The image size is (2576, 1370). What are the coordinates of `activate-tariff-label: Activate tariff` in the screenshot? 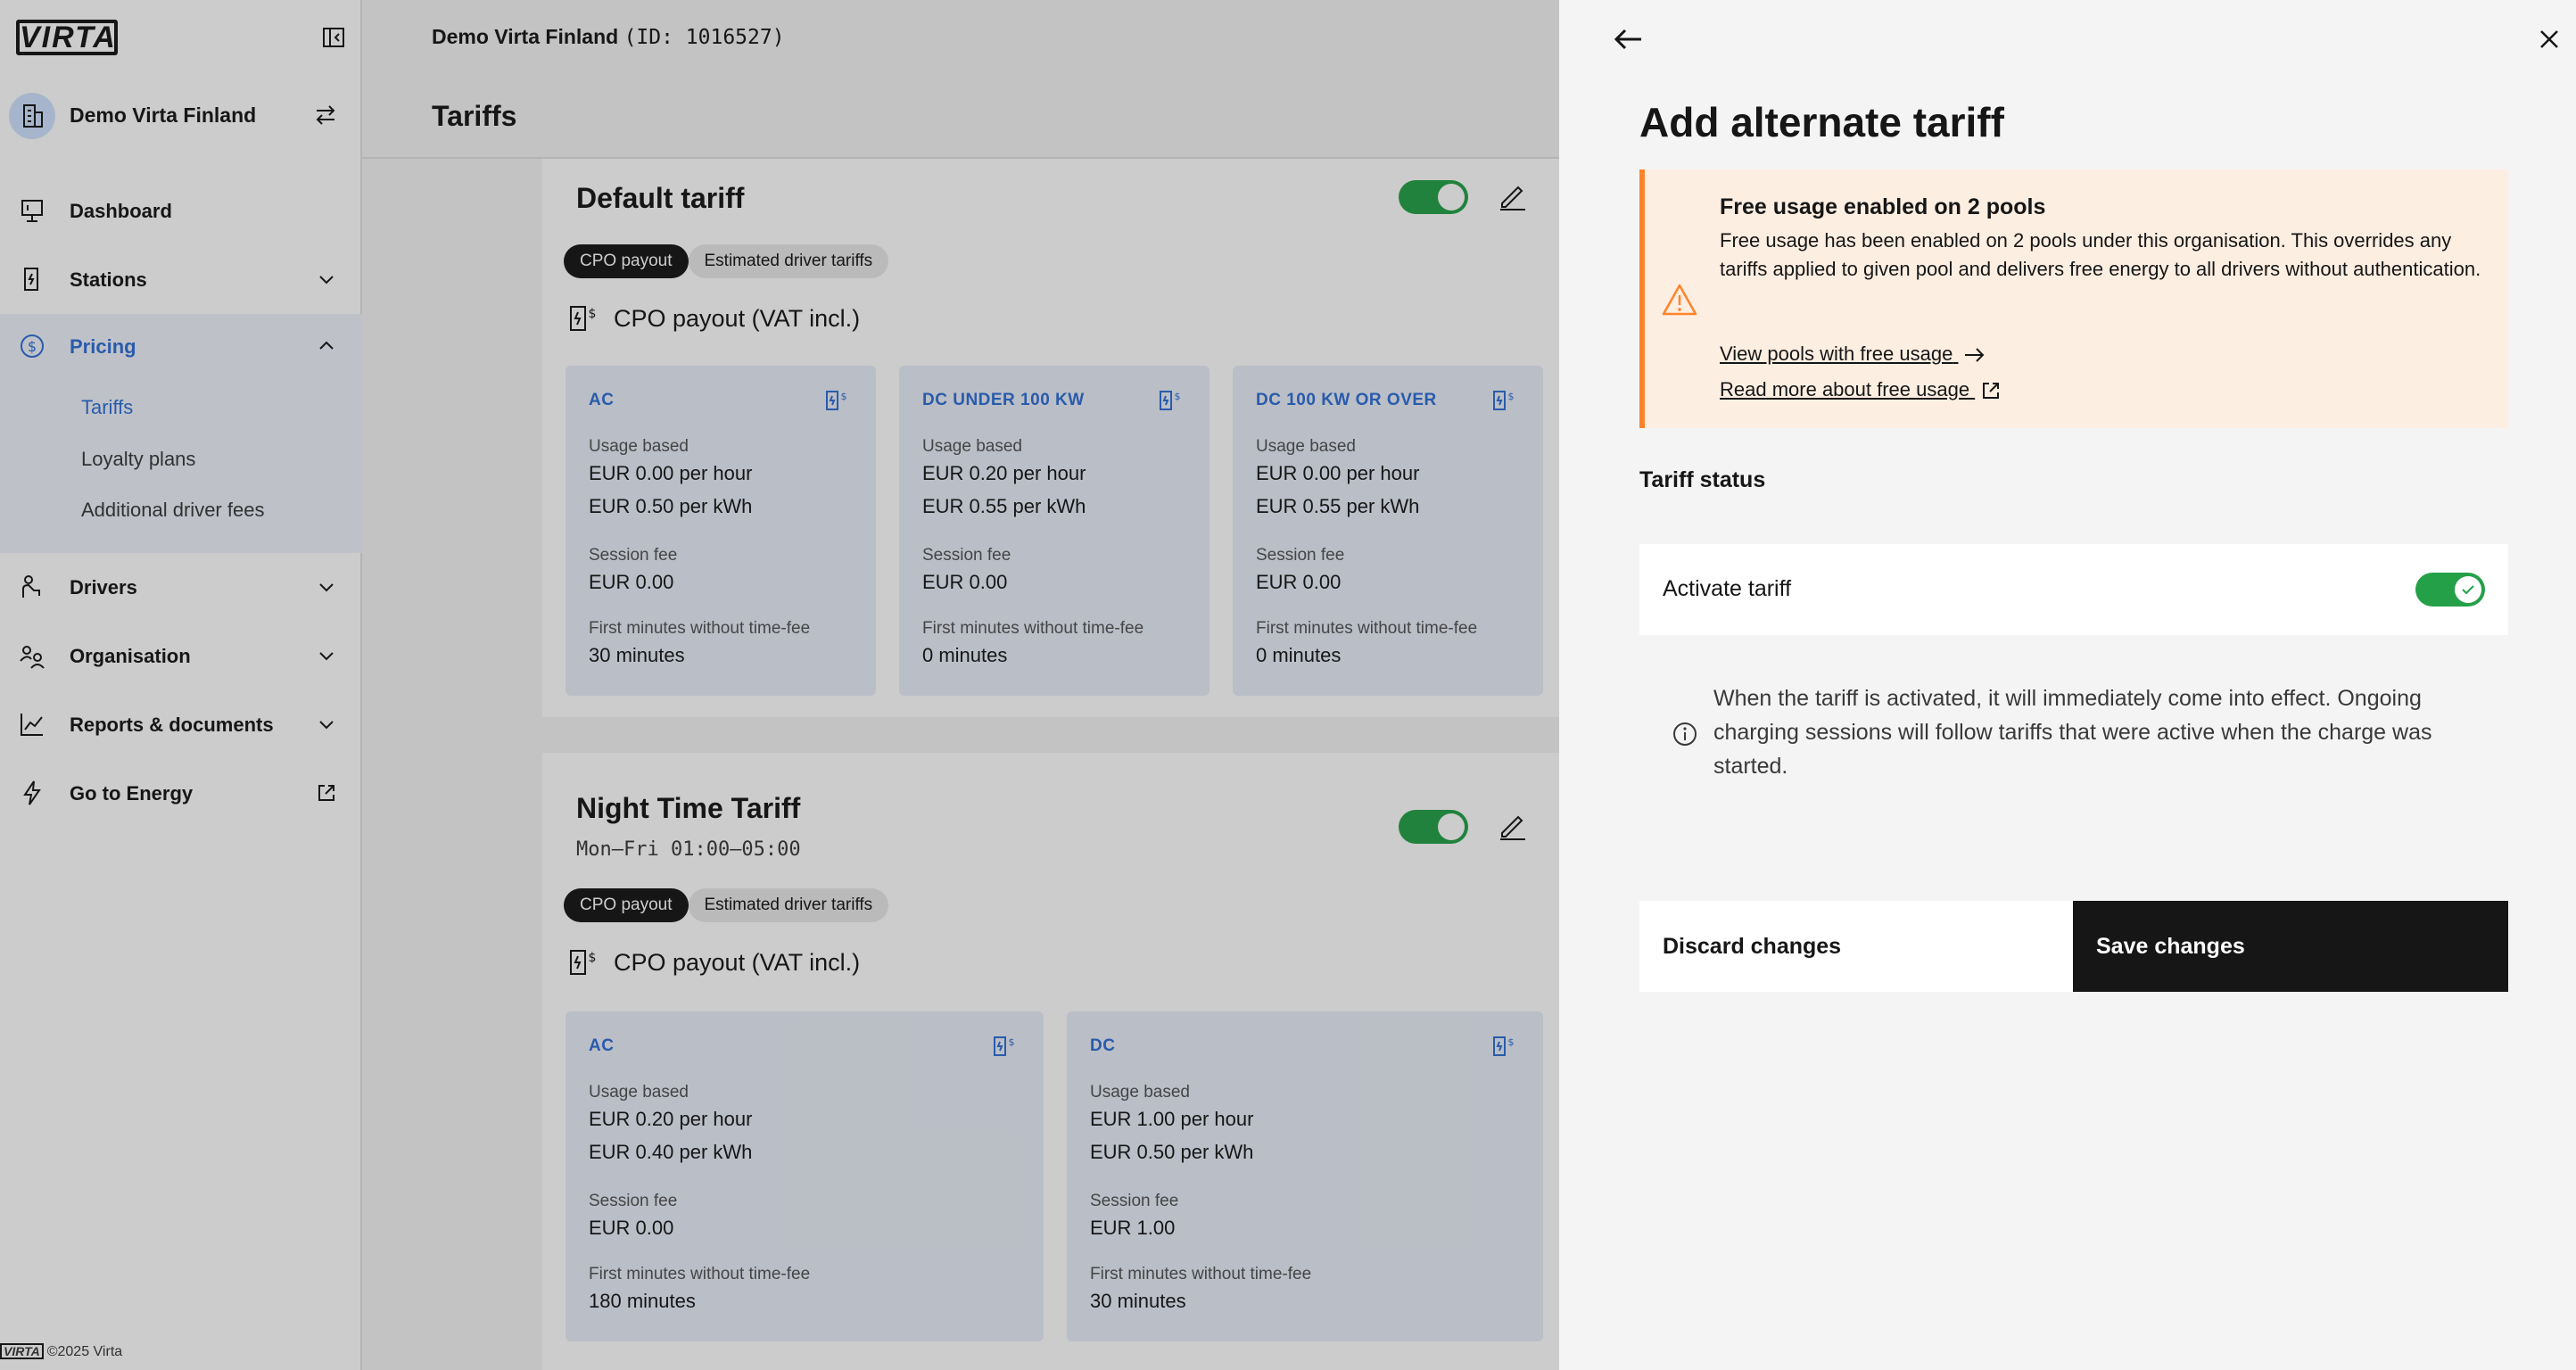 It's located at (1728, 589).